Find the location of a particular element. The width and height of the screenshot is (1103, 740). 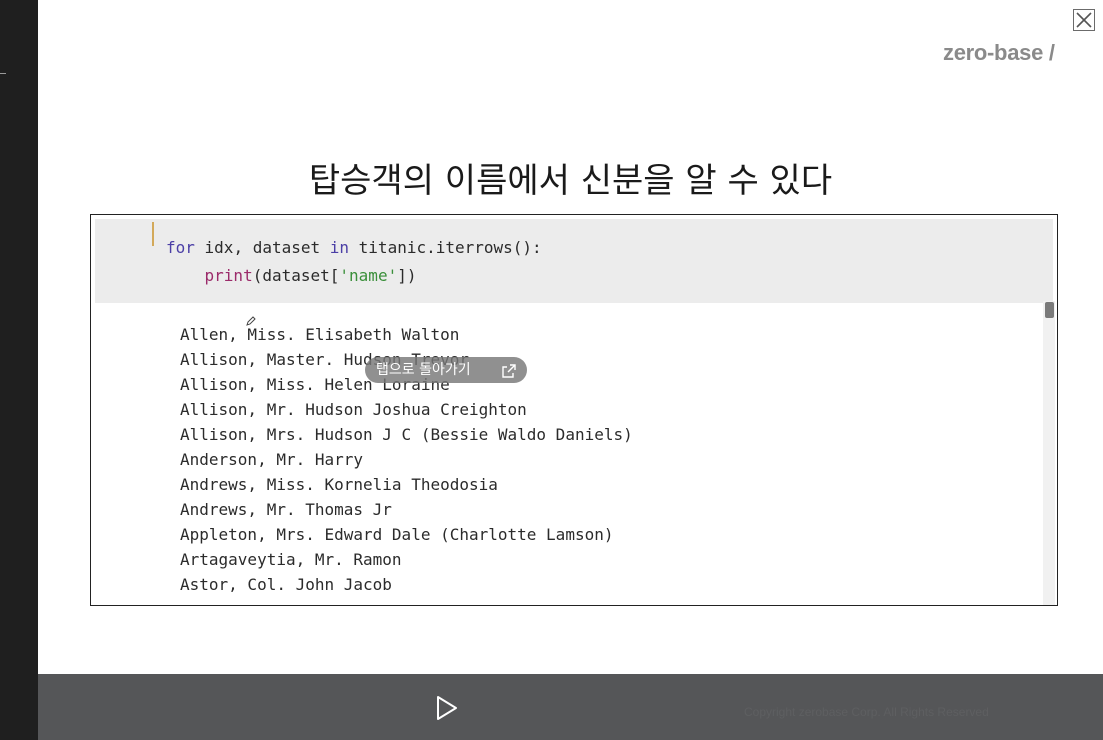

string-literal: 'name' is located at coordinates (368, 275).